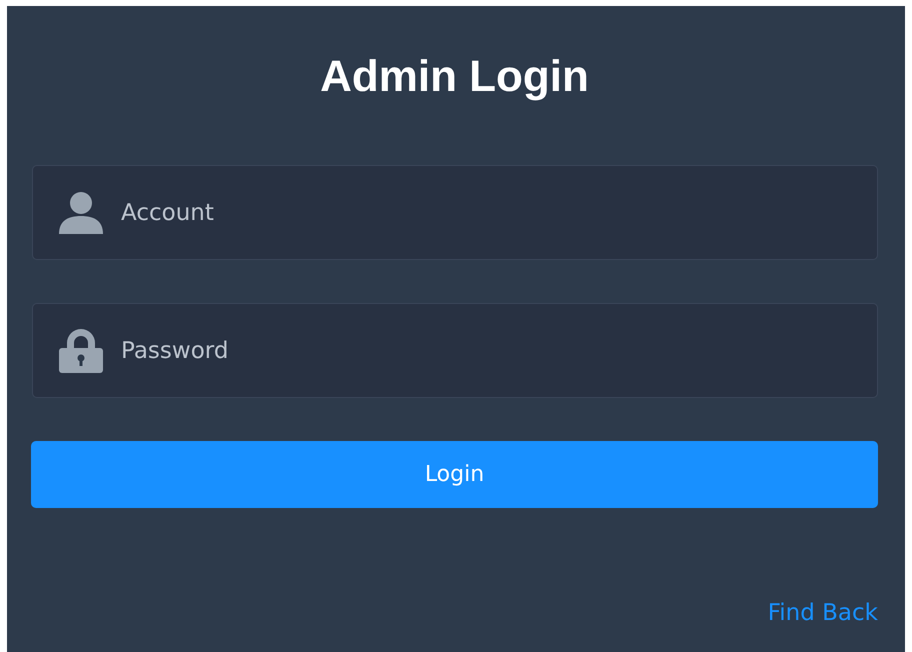 The height and width of the screenshot is (652, 912). What do you see at coordinates (454, 77) in the screenshot?
I see `page-title: Admin Login` at bounding box center [454, 77].